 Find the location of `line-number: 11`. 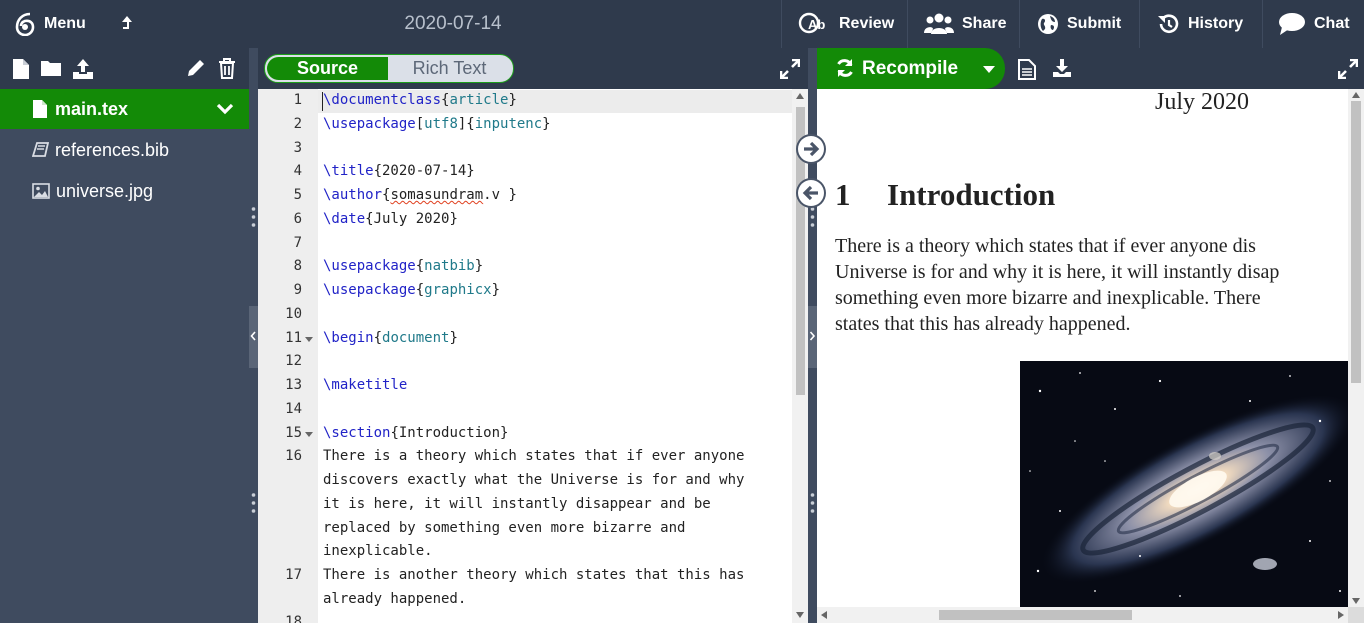

line-number: 11 is located at coordinates (293, 338).